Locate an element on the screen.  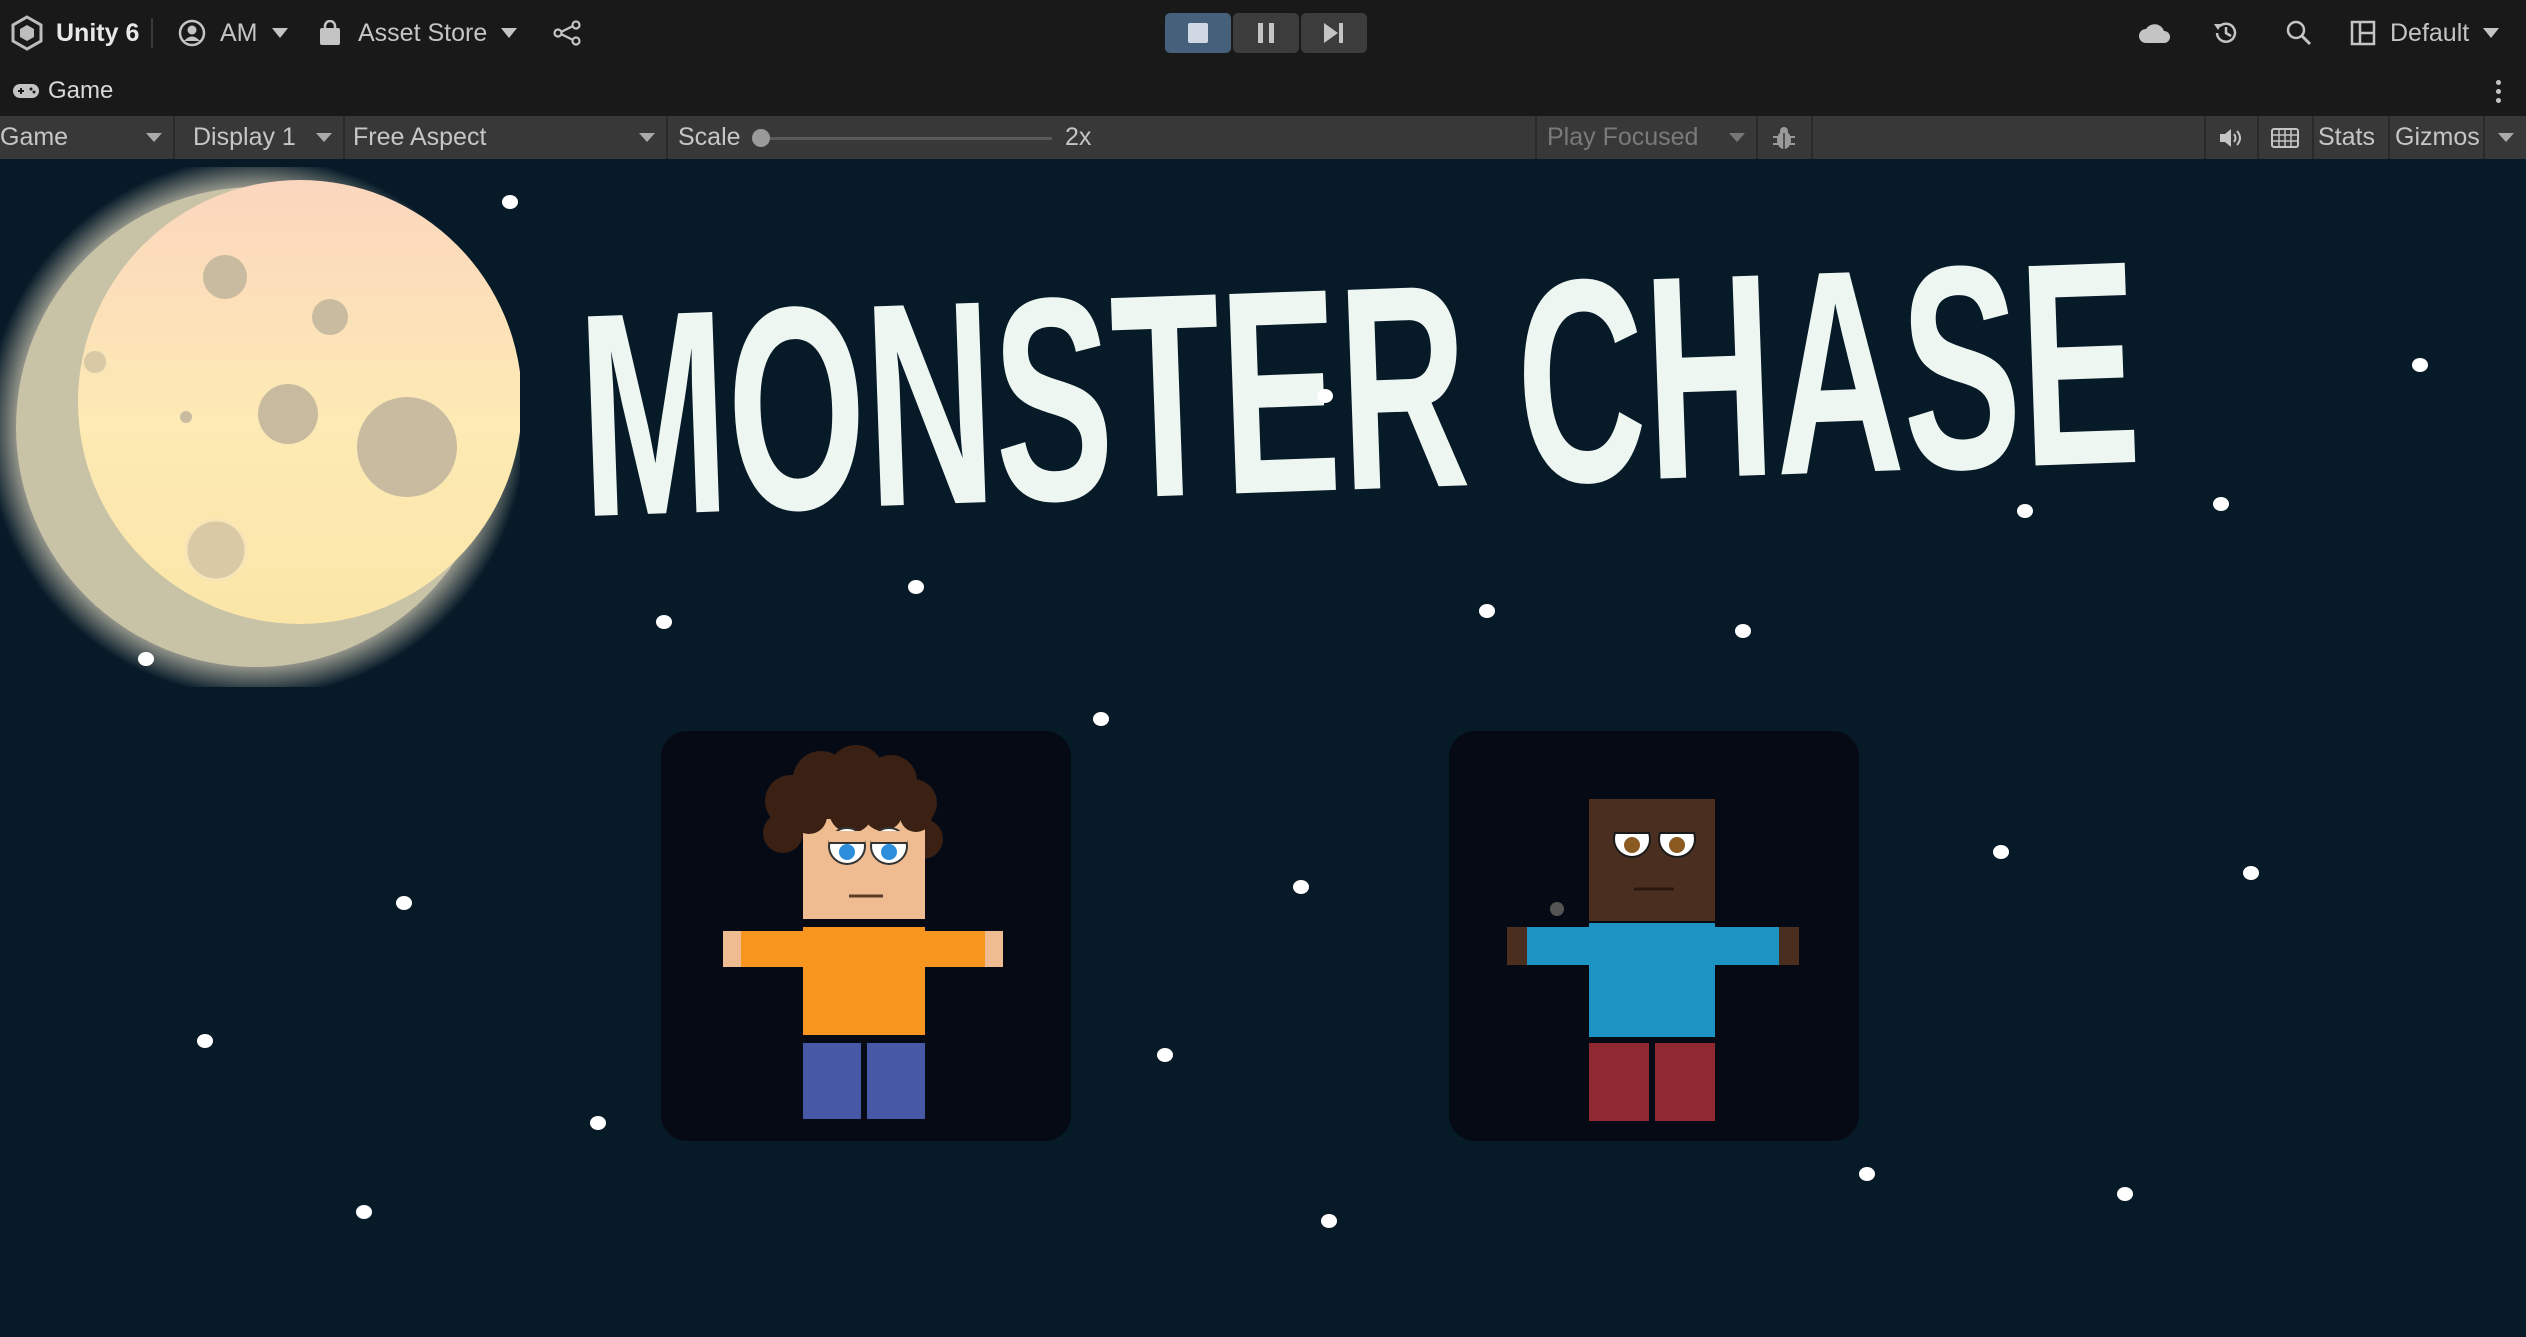
asset-store-dropdown: Asset Store is located at coordinates (418, 33).